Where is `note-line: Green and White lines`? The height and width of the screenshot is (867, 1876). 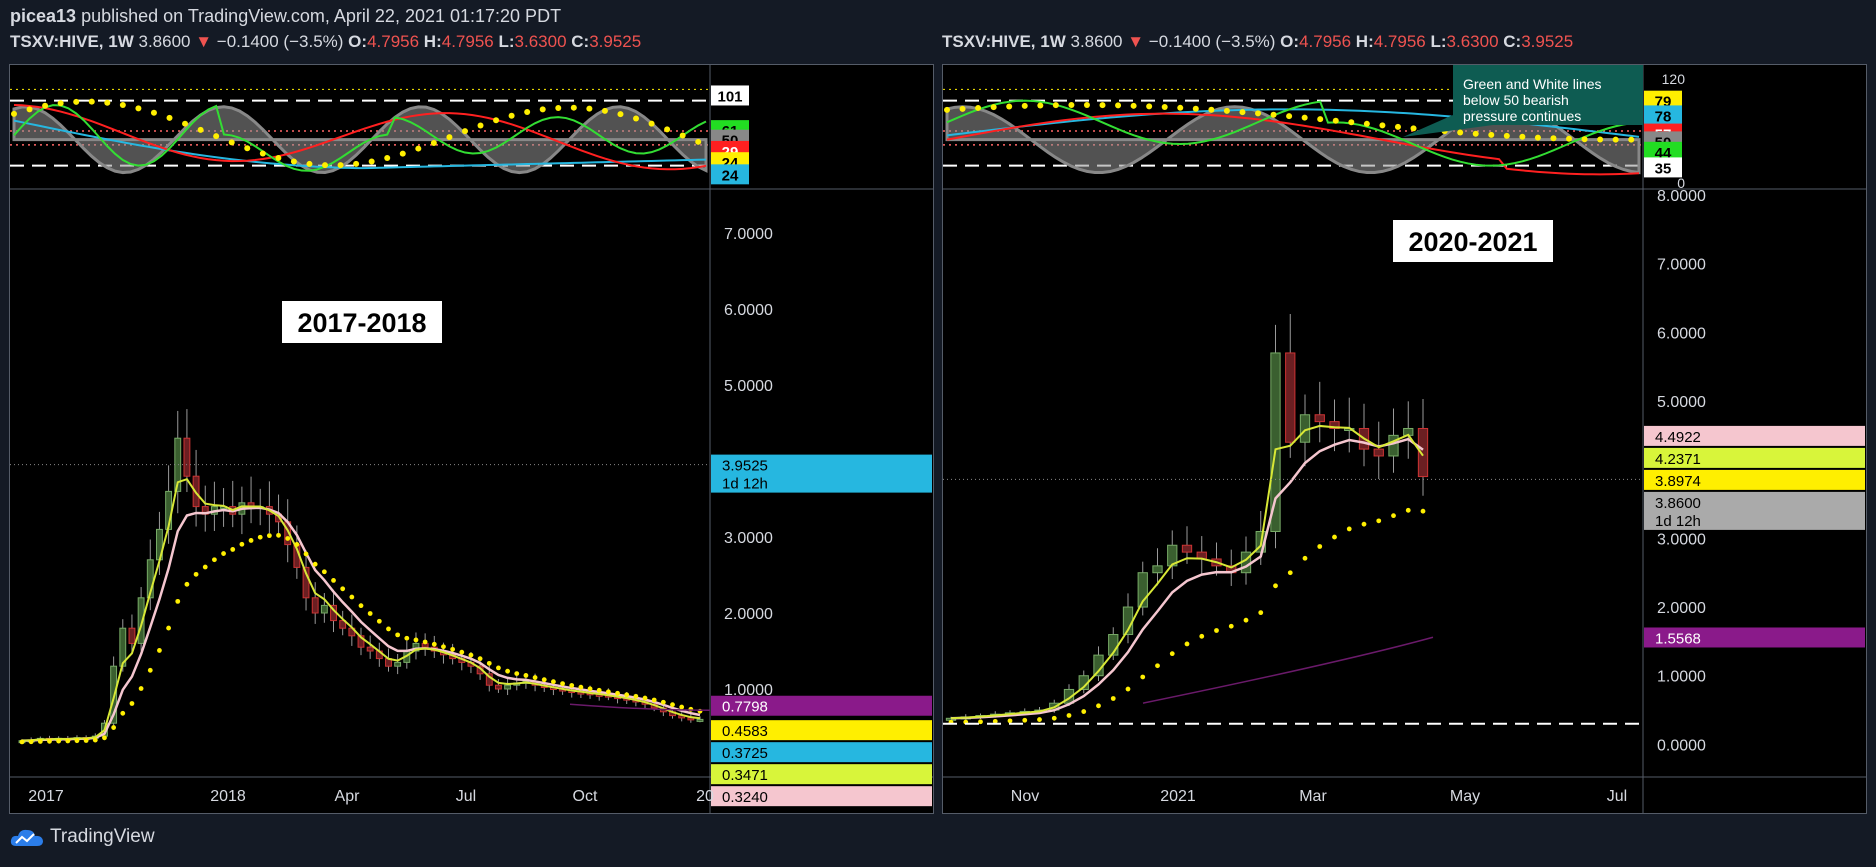
note-line: Green and White lines is located at coordinates (1532, 84).